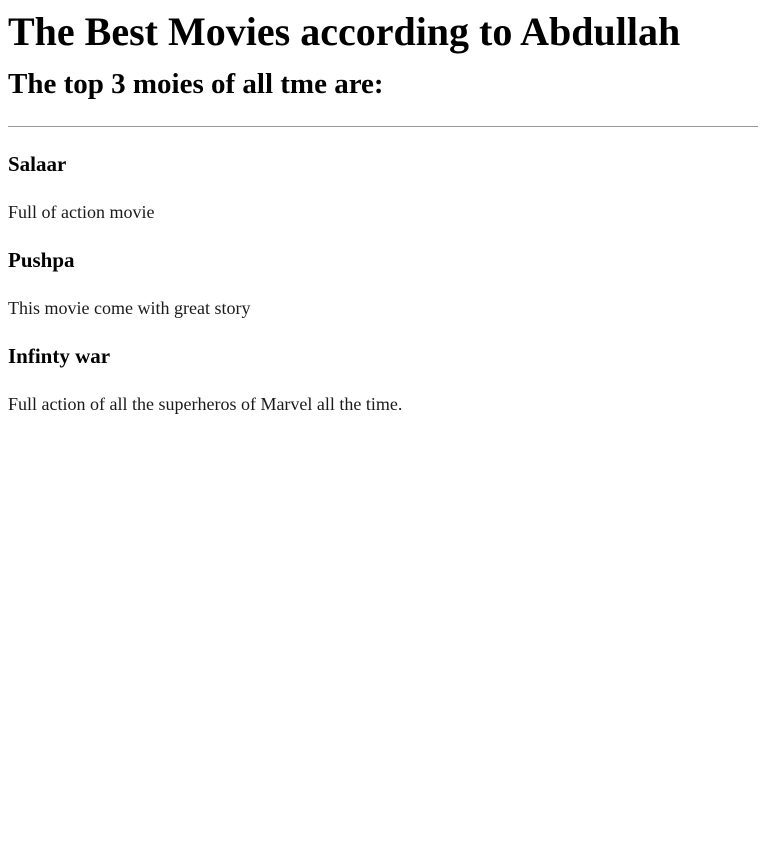 The height and width of the screenshot is (856, 766). Describe the element at coordinates (81, 212) in the screenshot. I see `movie-description: Full of action movie` at that location.